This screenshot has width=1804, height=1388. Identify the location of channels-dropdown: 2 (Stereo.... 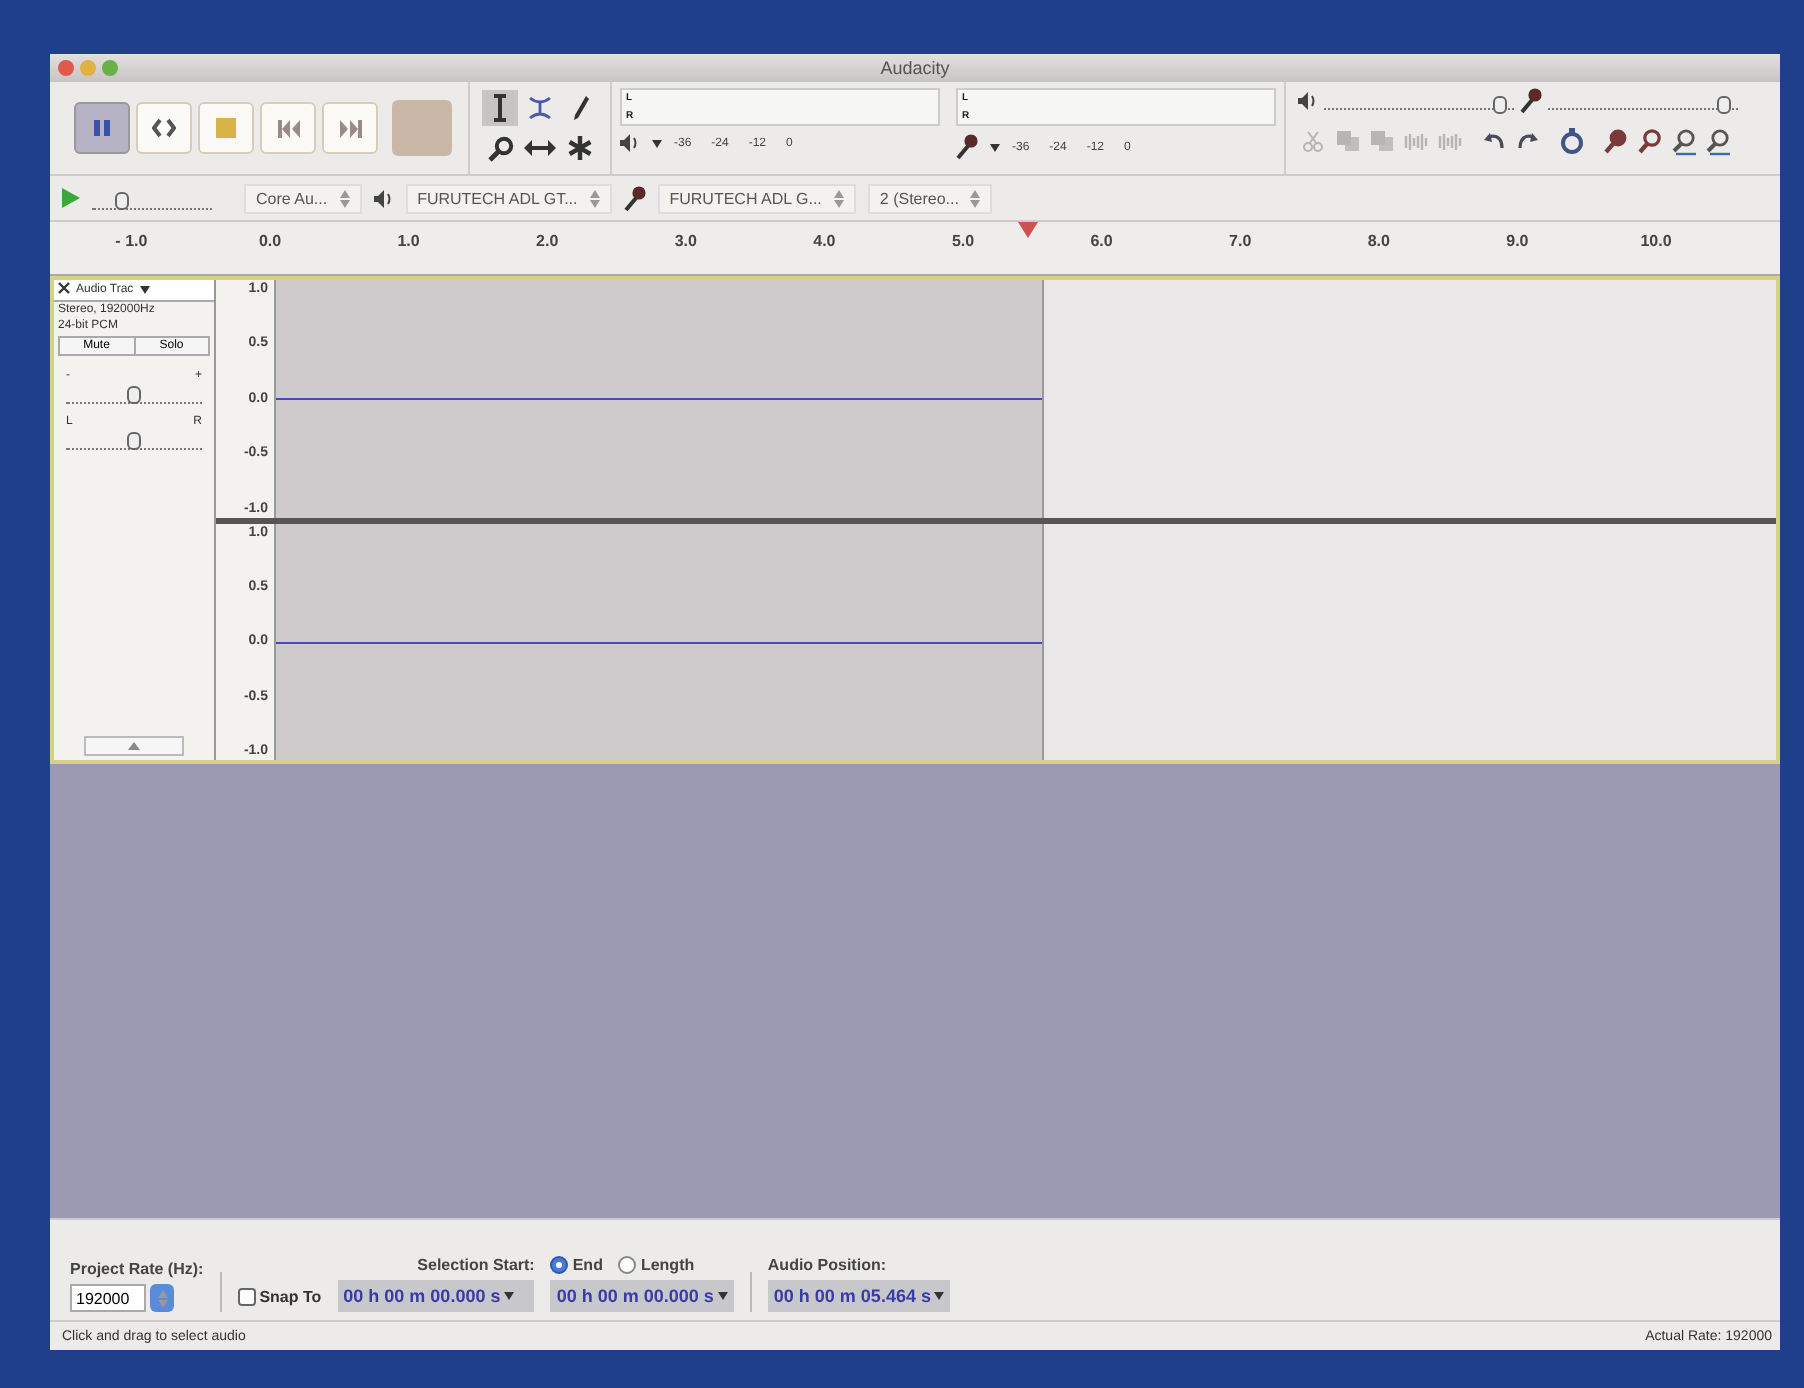
(930, 198).